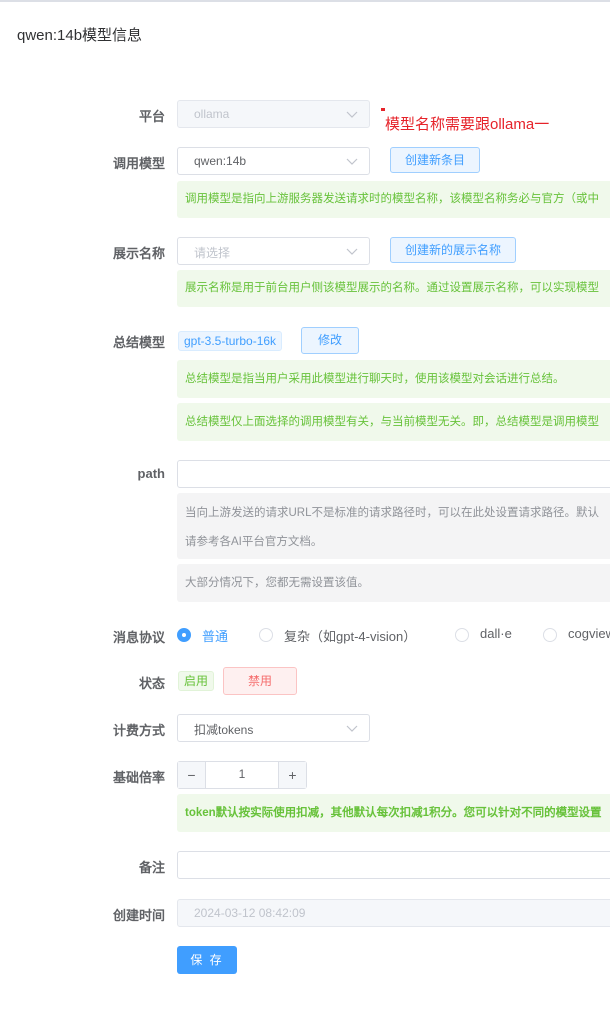 The width and height of the screenshot is (610, 1022). I want to click on model-select: qwen:14b, so click(273, 161).